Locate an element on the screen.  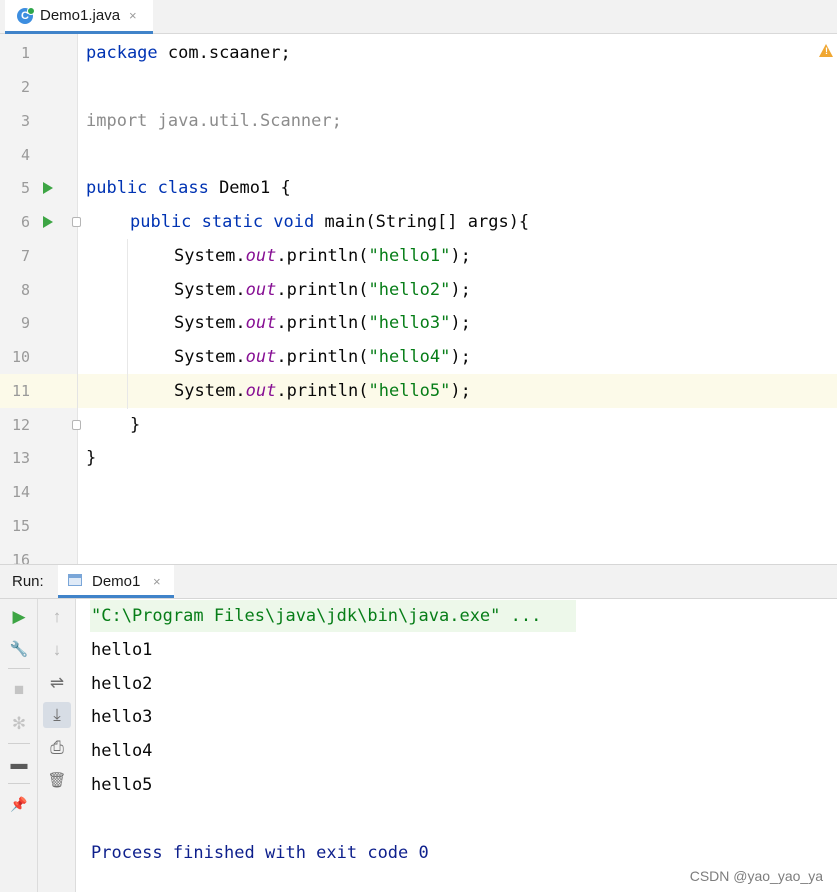
tab-demo1-java: C Demo1.java × is located at coordinates (79, 17).